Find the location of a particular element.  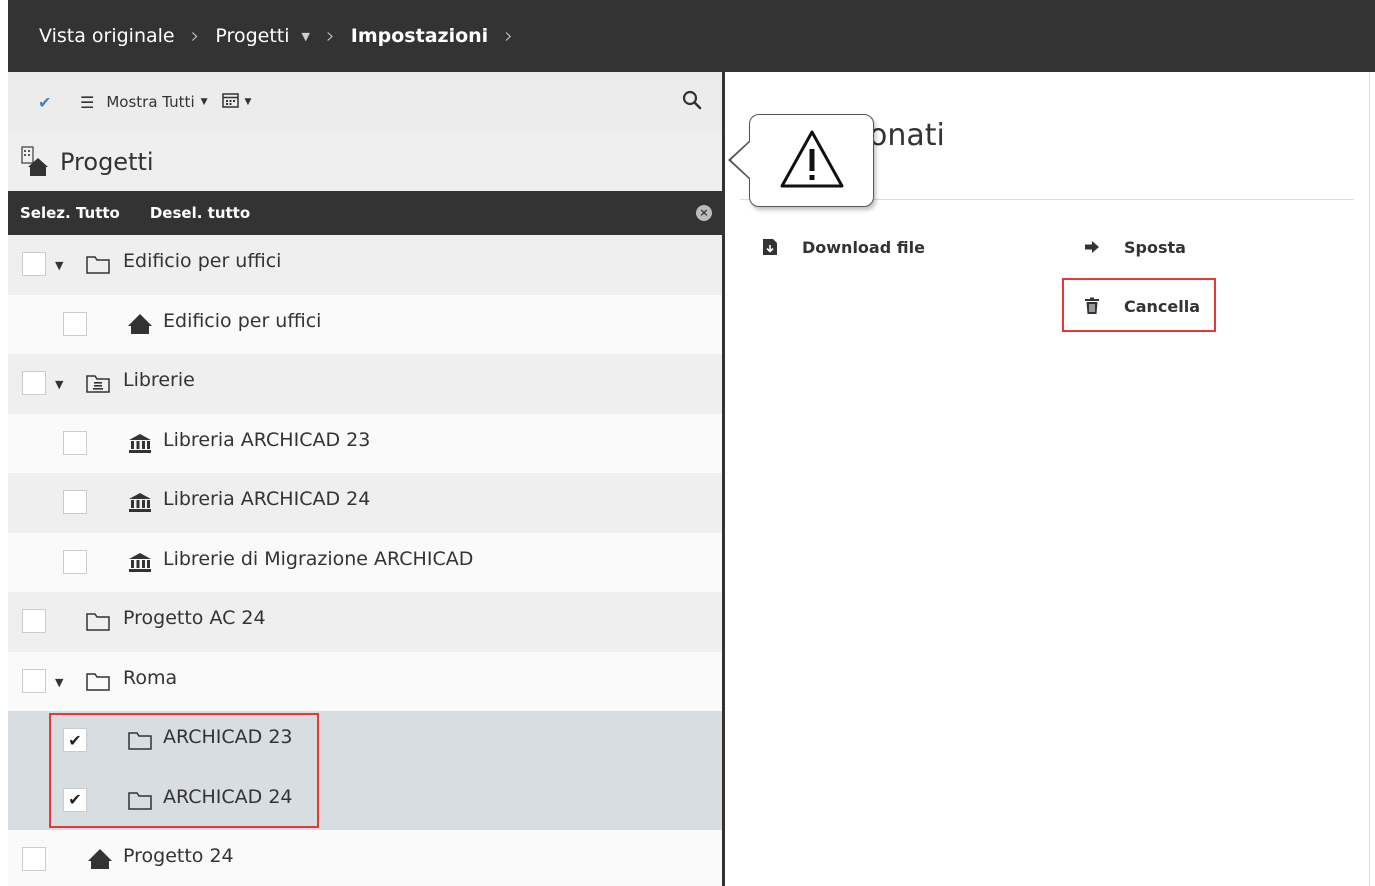

tree-item-label: Libreria ARCHICAD 23 is located at coordinates (267, 439).